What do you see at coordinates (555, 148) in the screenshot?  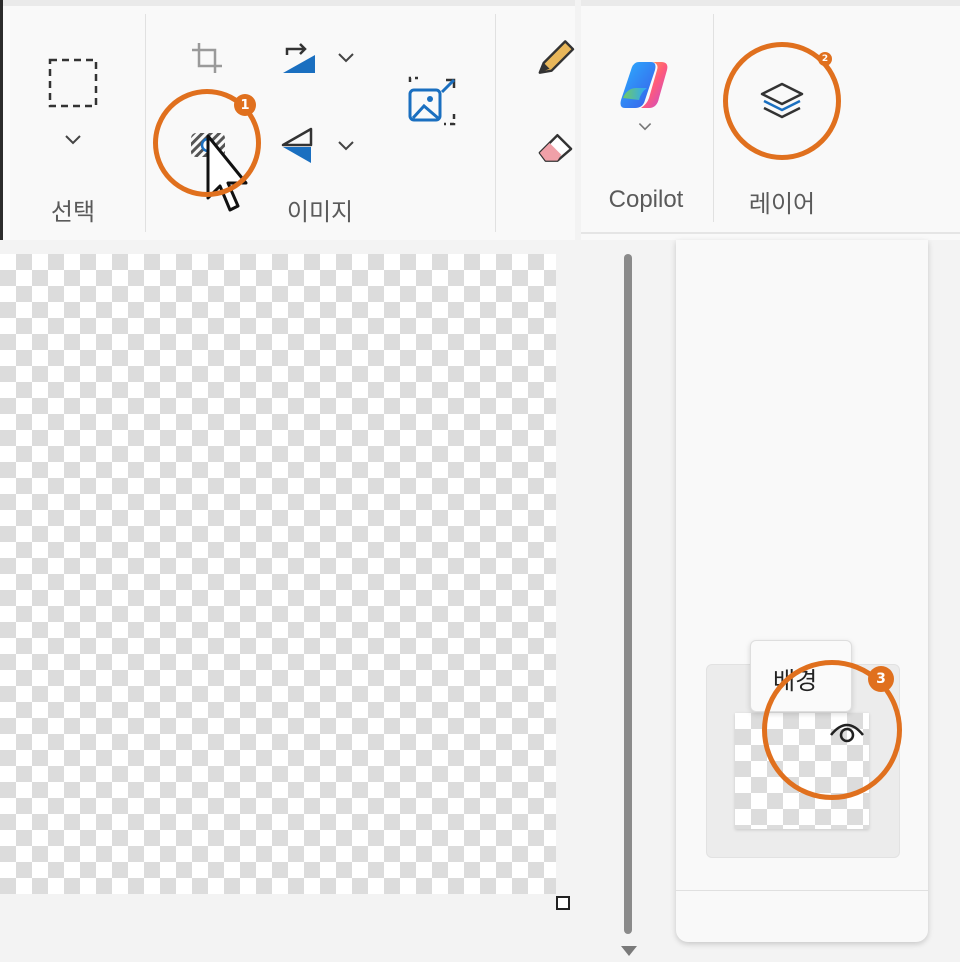 I see `eraser-icon` at bounding box center [555, 148].